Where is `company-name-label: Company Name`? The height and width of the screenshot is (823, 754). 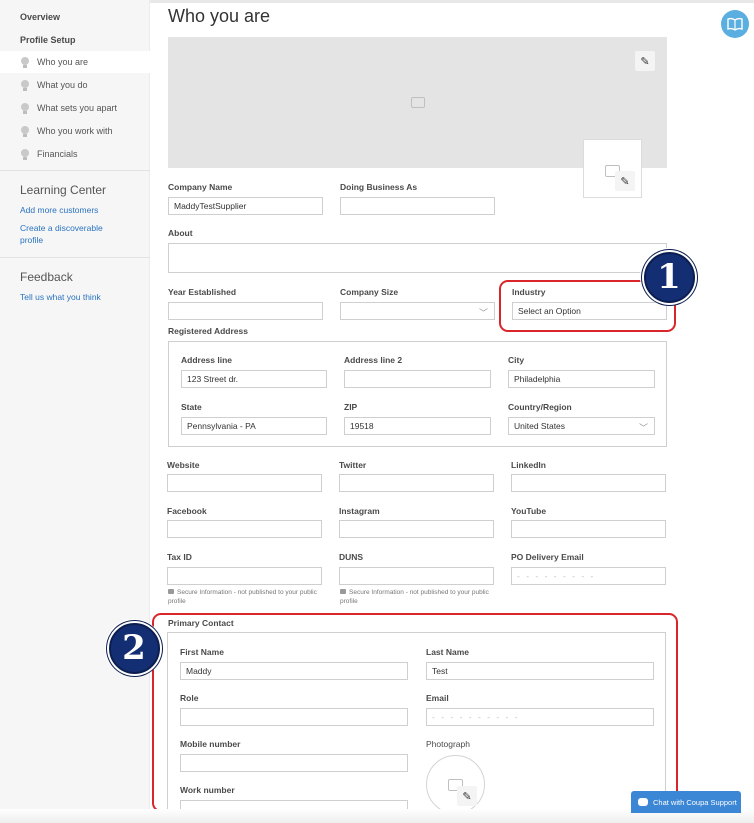 company-name-label: Company Name is located at coordinates (200, 187).